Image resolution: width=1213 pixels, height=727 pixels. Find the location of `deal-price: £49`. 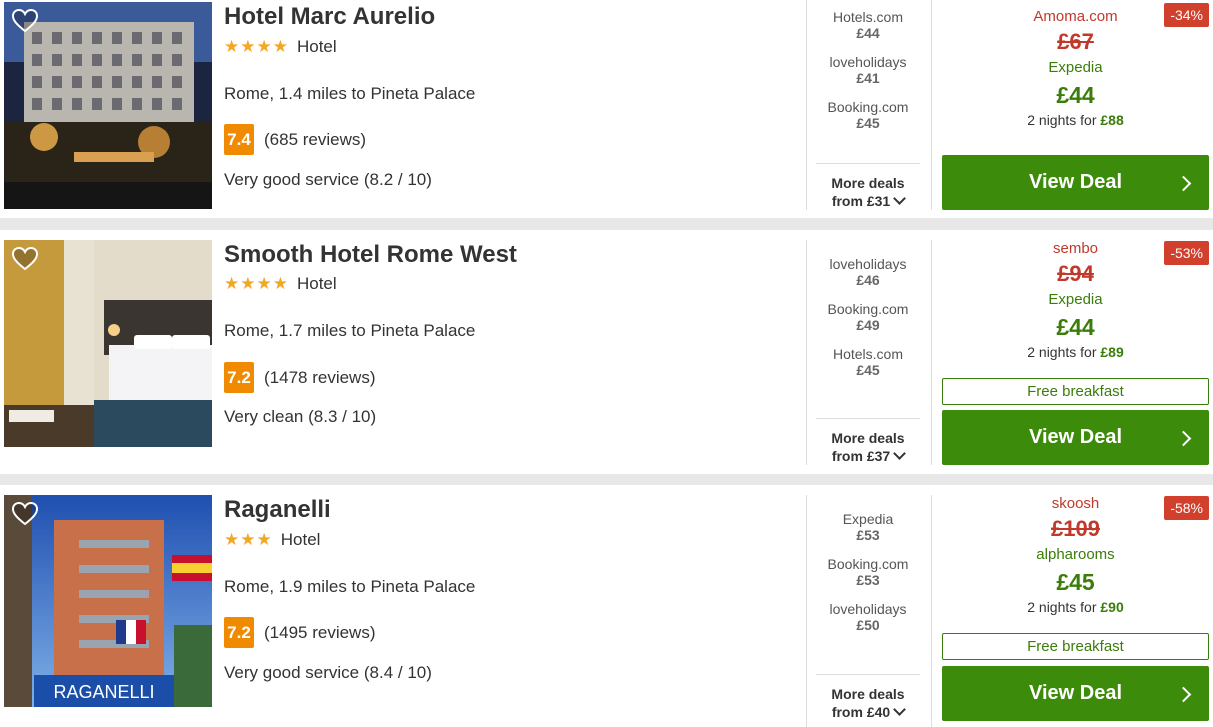

deal-price: £49 is located at coordinates (868, 325).